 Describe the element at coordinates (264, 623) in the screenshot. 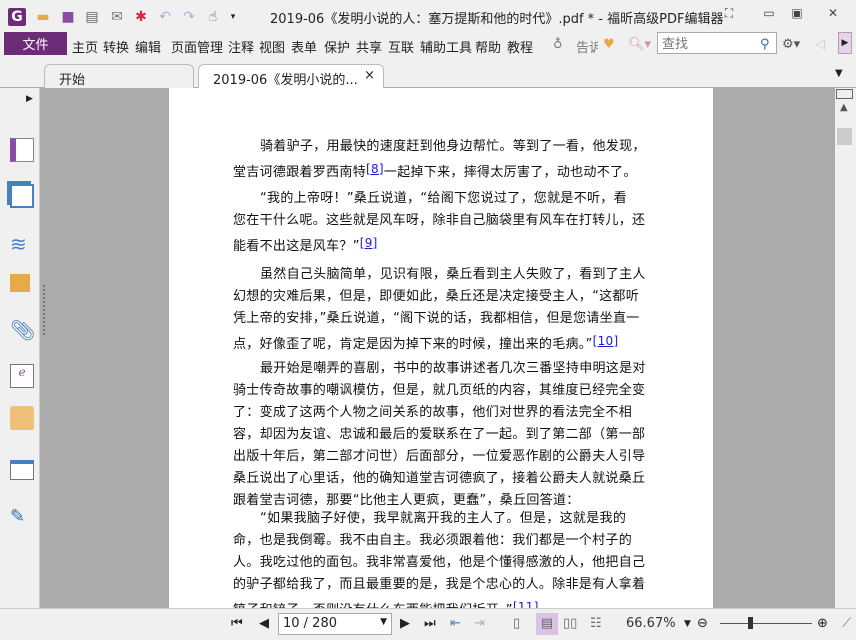

I see `previous-page-icon: ◀` at that location.